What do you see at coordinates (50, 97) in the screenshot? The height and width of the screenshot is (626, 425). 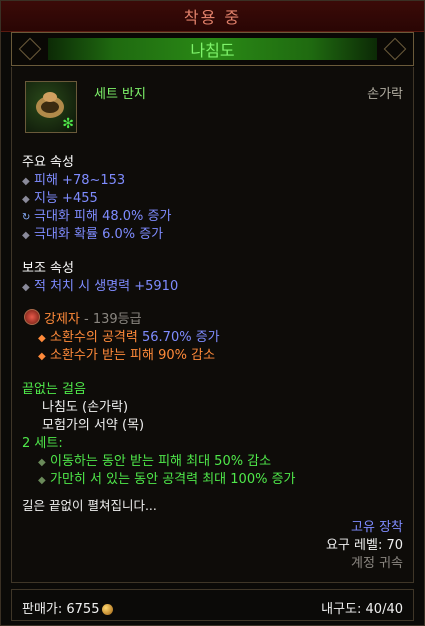 I see `ring-gem-icon` at bounding box center [50, 97].